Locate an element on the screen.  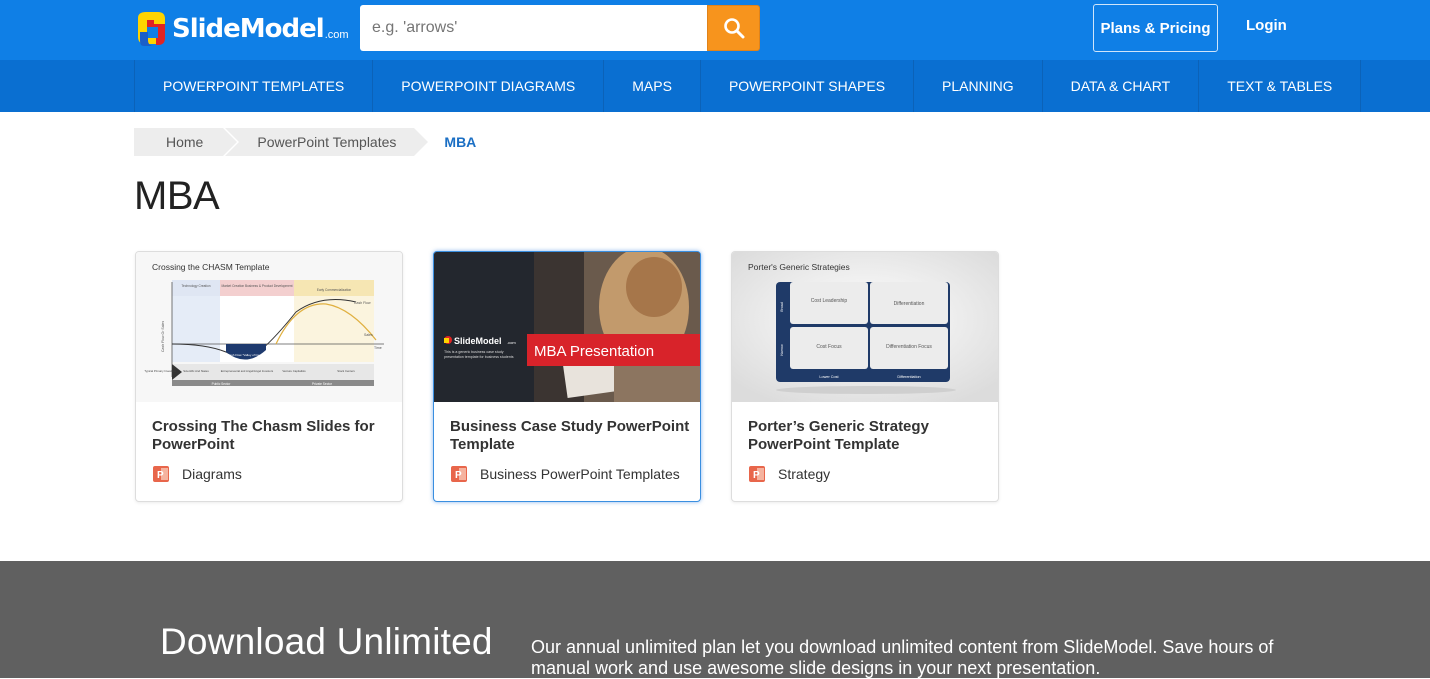
thumb-logo: SlideModel is located at coordinates (478, 341).